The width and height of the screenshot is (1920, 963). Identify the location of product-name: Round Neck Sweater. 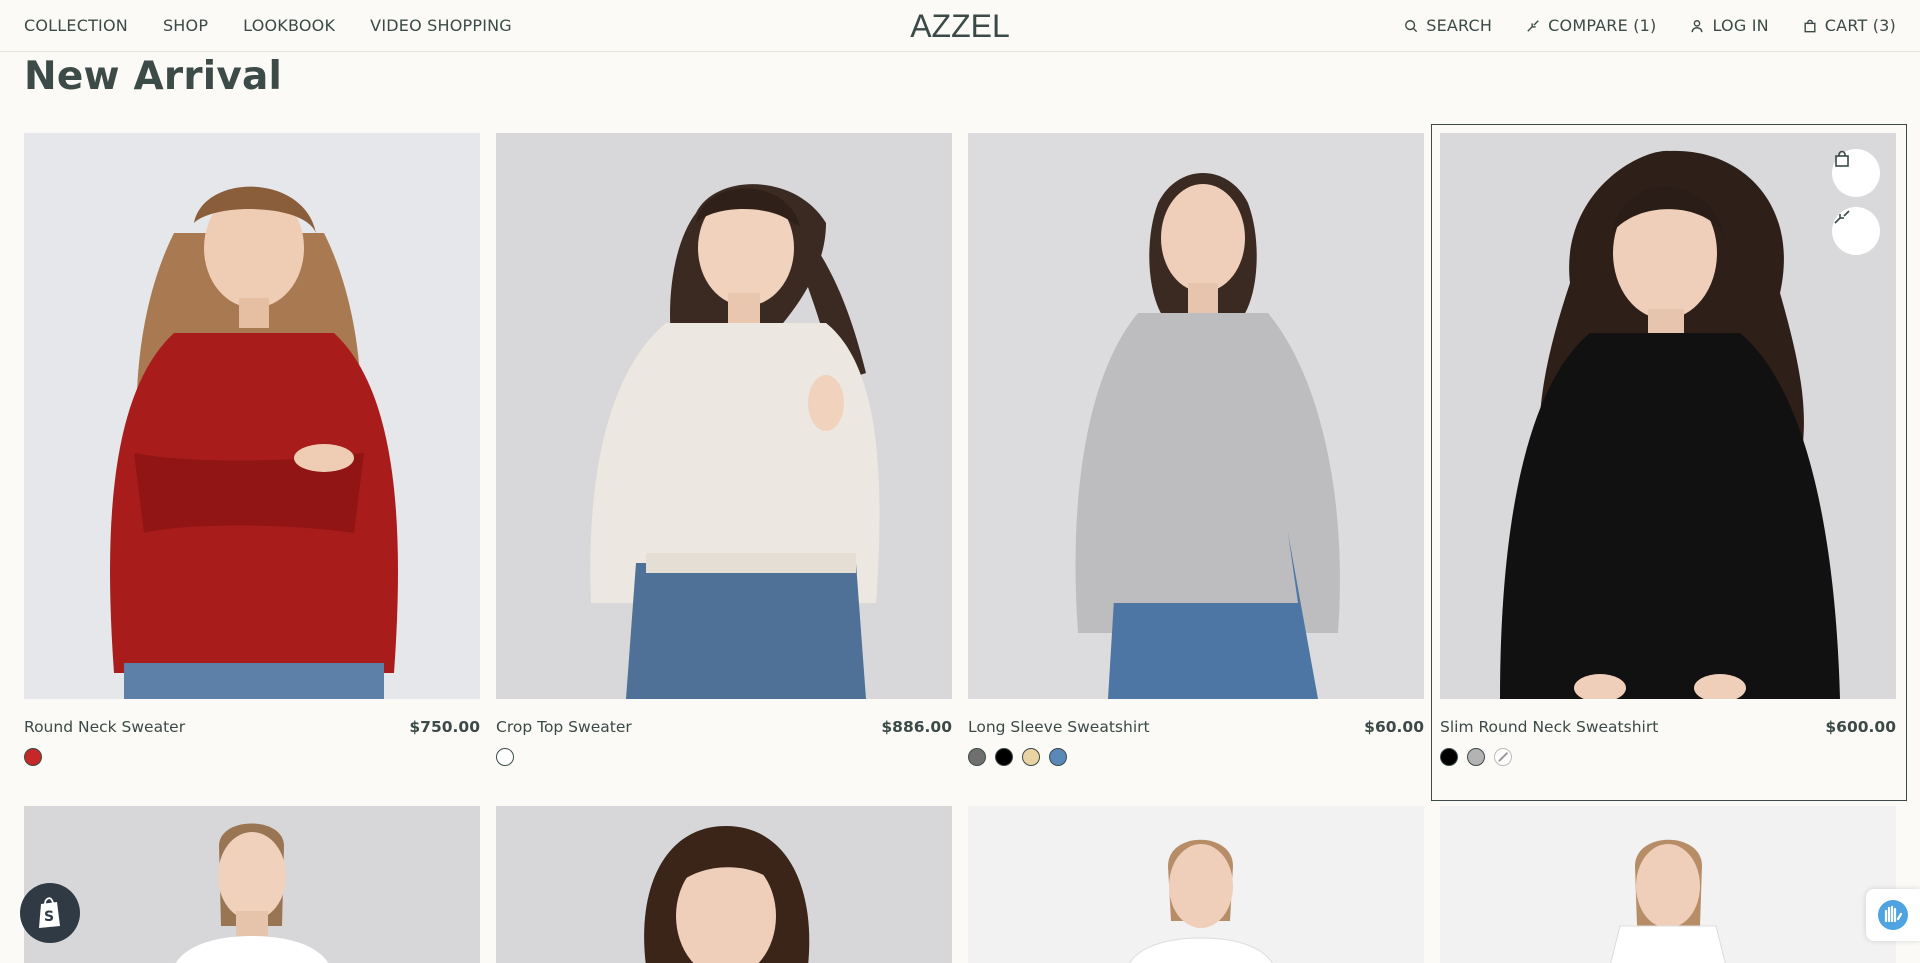
(104, 727).